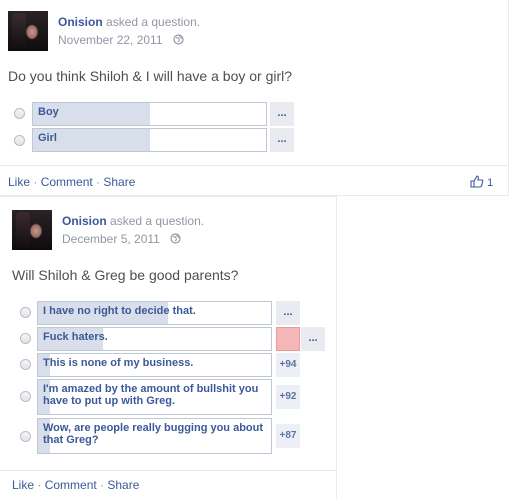 The image size is (509, 499). I want to click on like-count-value: 1, so click(490, 183).